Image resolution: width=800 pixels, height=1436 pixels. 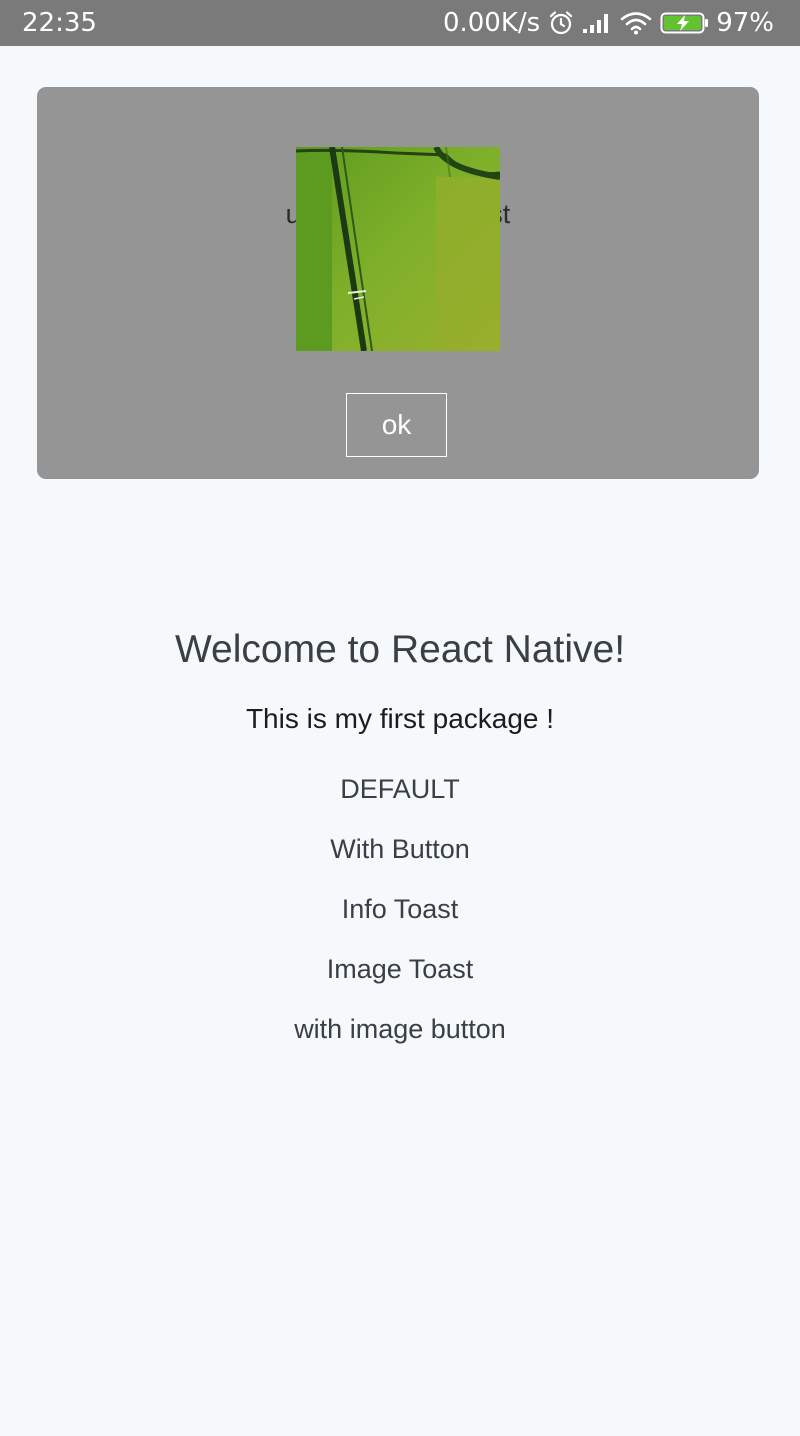 I want to click on default-toast-button: DEFAULT, so click(x=400, y=789).